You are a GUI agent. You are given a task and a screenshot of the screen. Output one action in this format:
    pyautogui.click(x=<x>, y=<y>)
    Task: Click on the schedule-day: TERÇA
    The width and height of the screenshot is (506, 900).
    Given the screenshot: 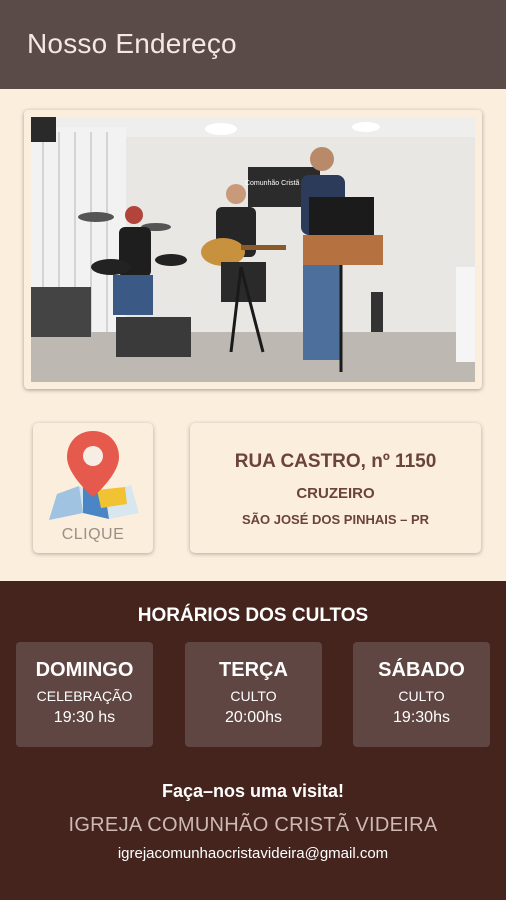 What is the action you would take?
    pyautogui.click(x=253, y=670)
    